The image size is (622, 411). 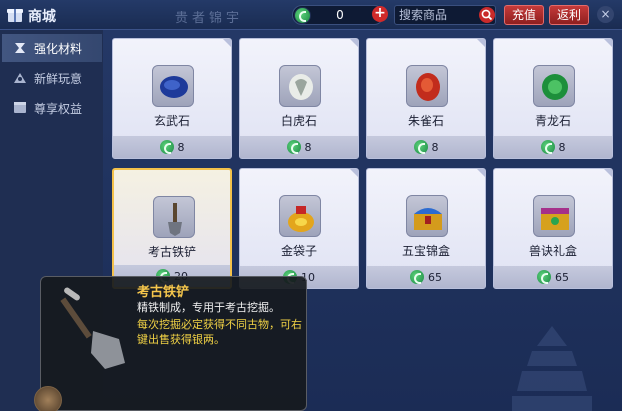 I want to click on tooltip-description: 精铁制成，专用于考古挖掘。, so click(x=208, y=307).